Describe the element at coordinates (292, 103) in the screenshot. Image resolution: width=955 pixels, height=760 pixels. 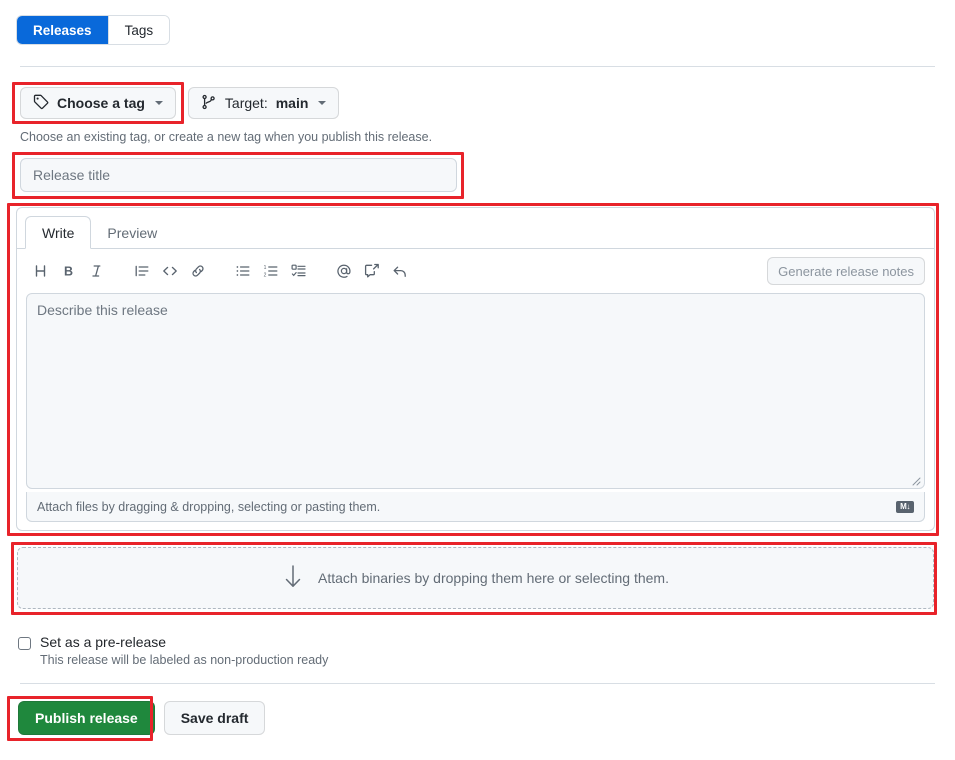
I see `target-value-label: main` at that location.